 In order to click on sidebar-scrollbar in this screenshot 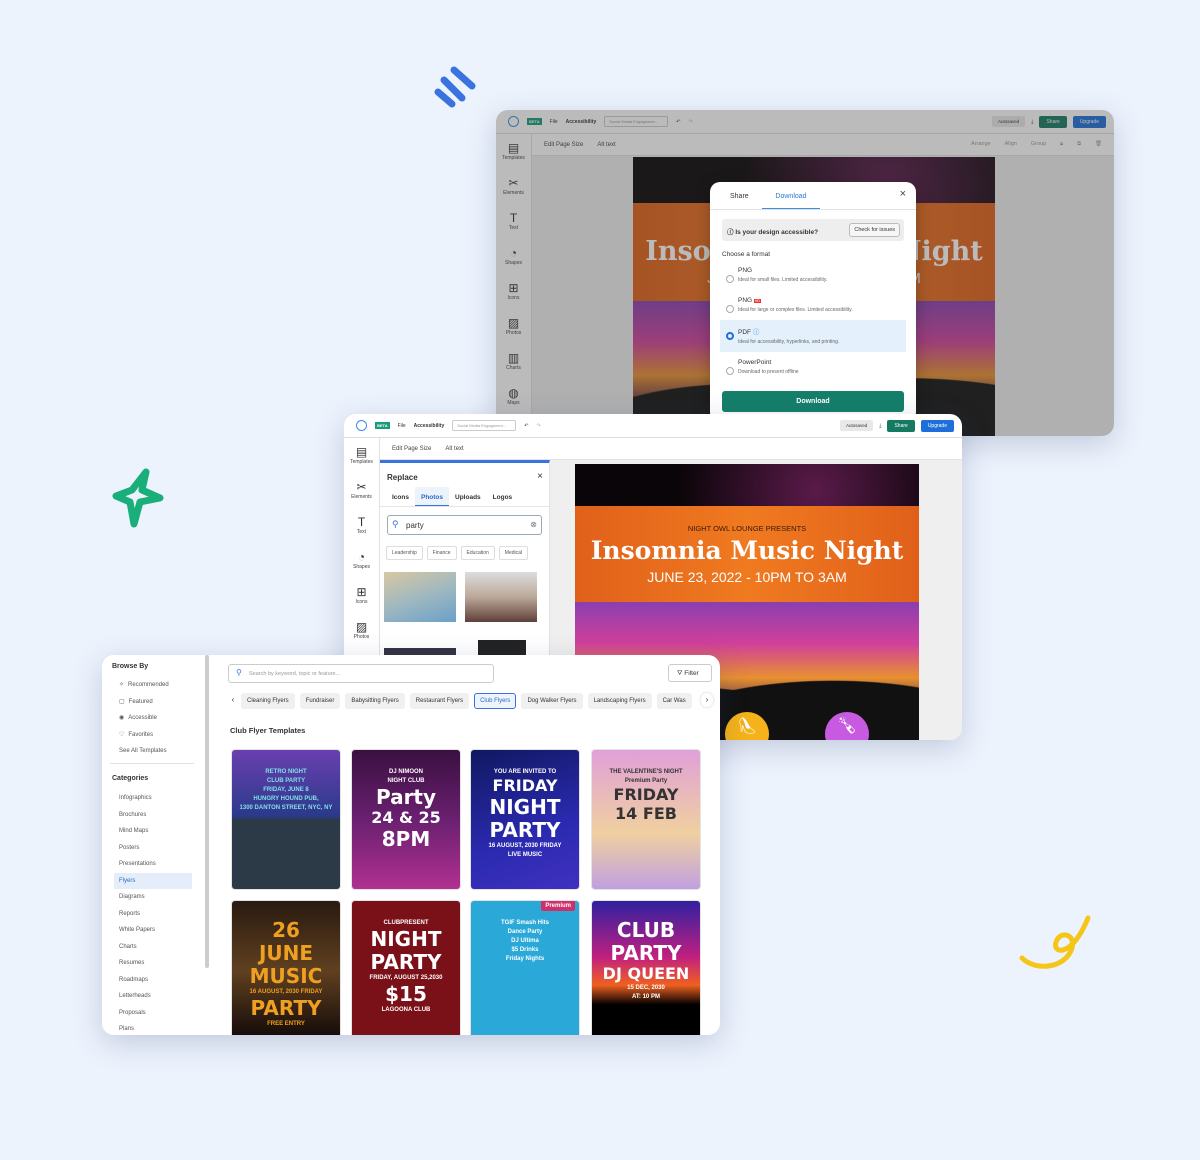, I will do `click(207, 811)`.